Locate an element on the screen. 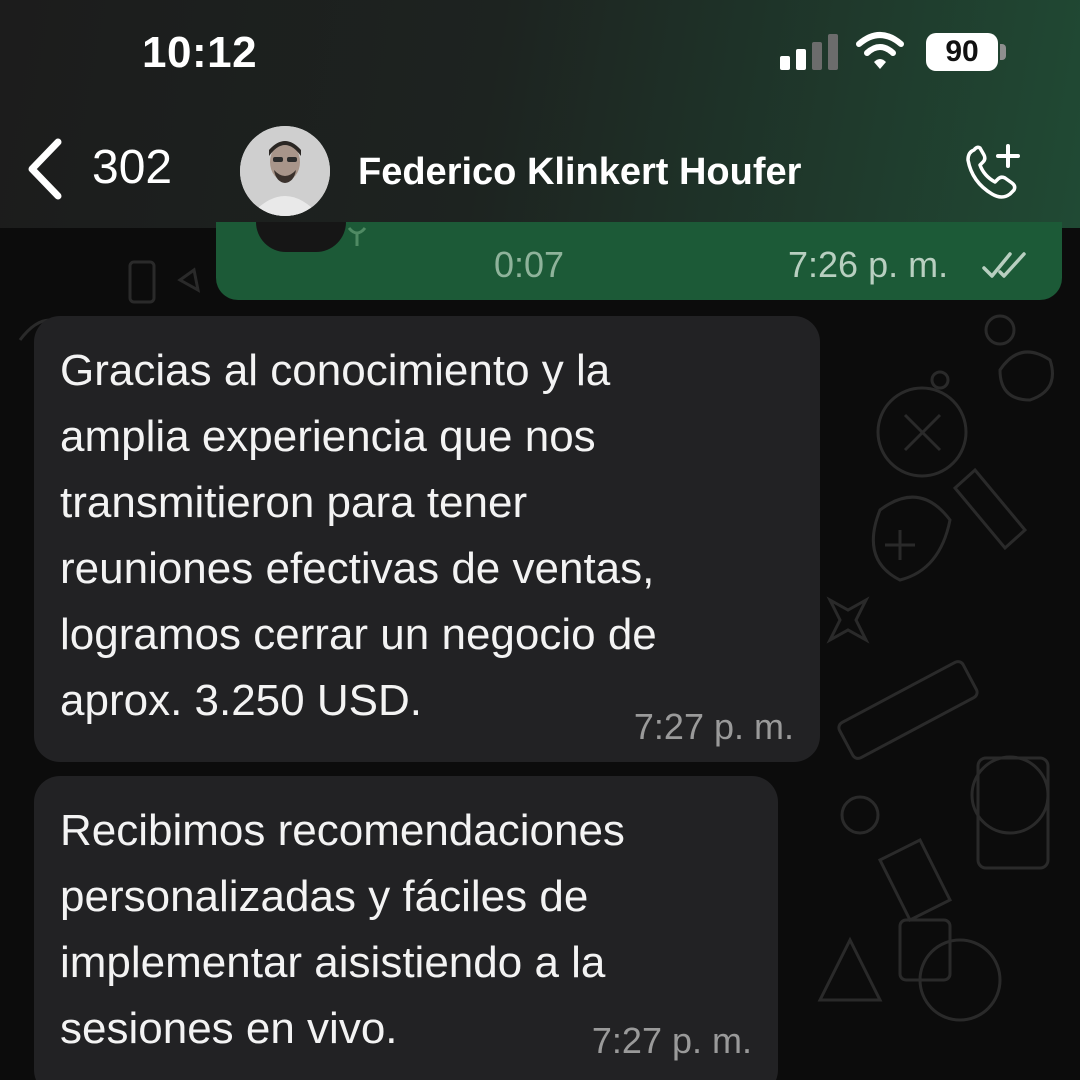 The image size is (1080, 1080). battery-indicator: 90 is located at coordinates (962, 52).